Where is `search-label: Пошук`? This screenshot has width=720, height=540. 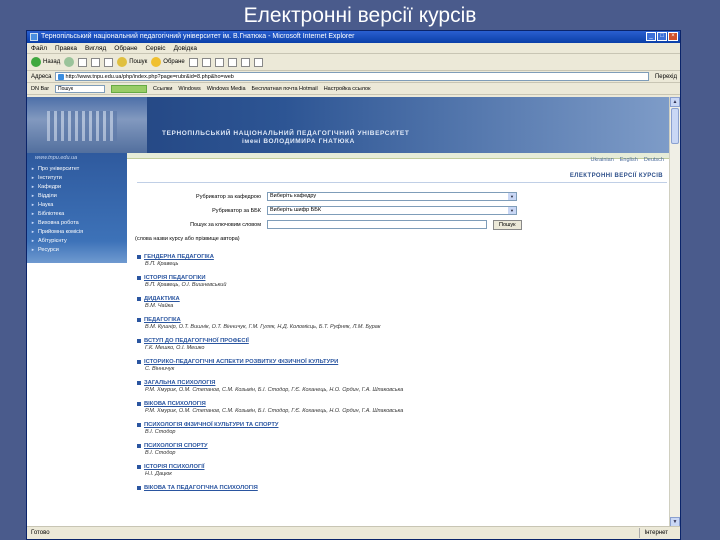
search-label: Пошук is located at coordinates (138, 62).